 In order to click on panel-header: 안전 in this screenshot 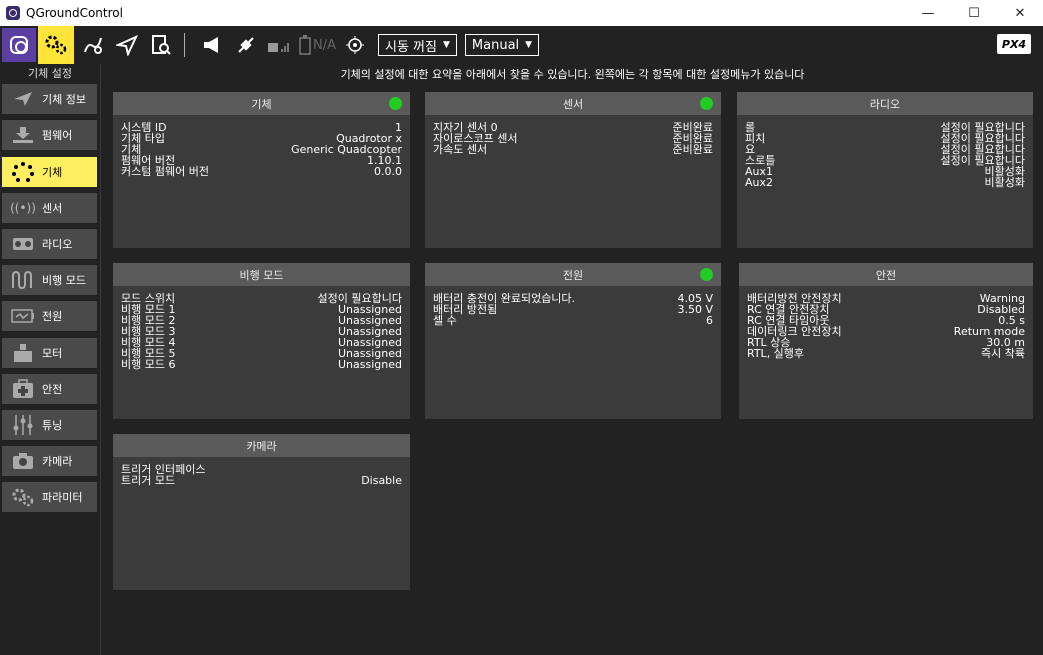, I will do `click(886, 274)`.